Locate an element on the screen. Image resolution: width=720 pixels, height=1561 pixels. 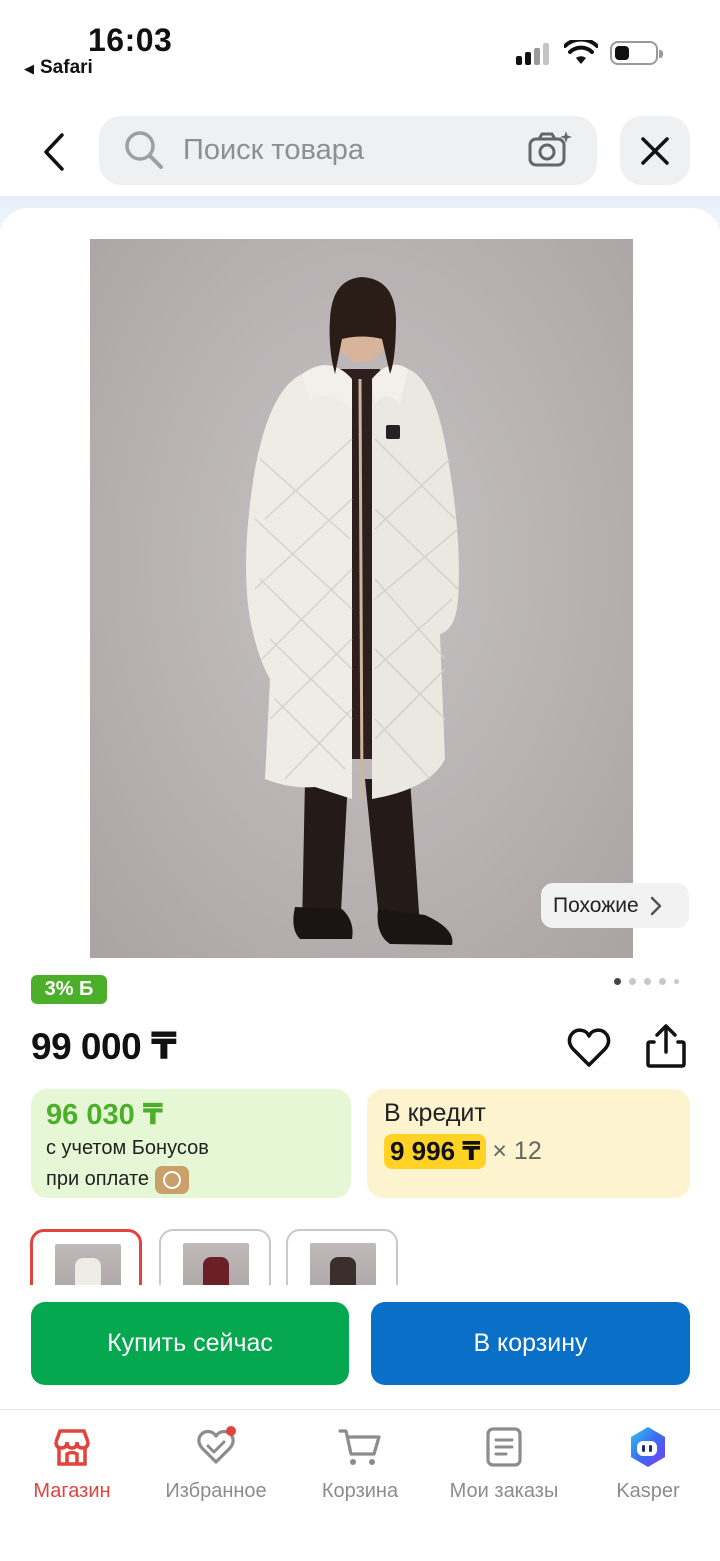
close-icon is located at coordinates (655, 150).